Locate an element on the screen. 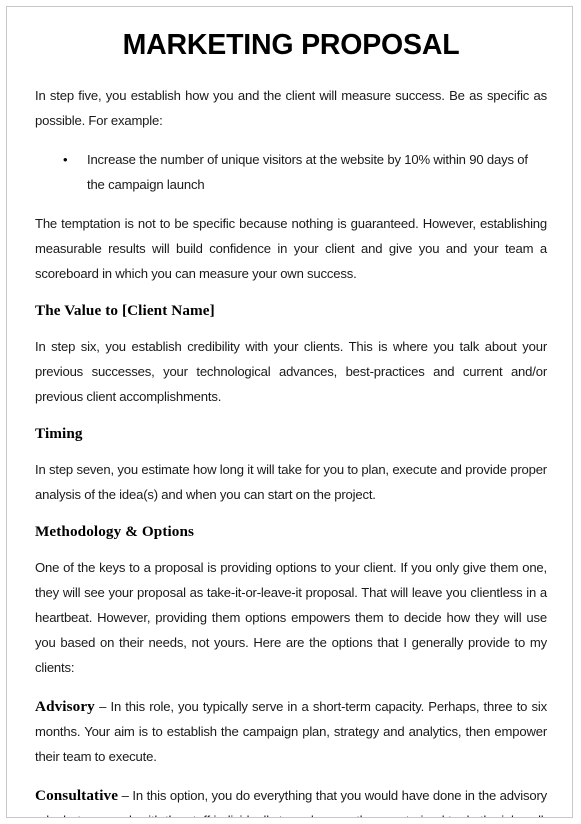 This screenshot has height=824, width=581. option-term-consultative: Consultative is located at coordinates (77, 795).